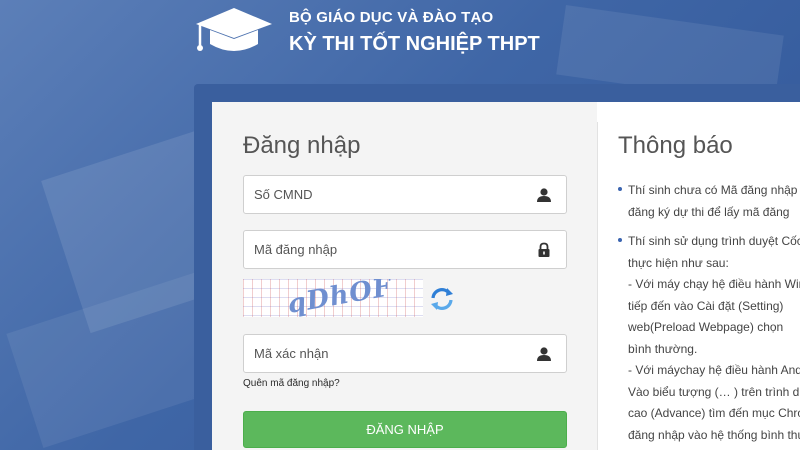  What do you see at coordinates (714, 370) in the screenshot?
I see `notice-line: - Với máychay hệ điều hành Android` at bounding box center [714, 370].